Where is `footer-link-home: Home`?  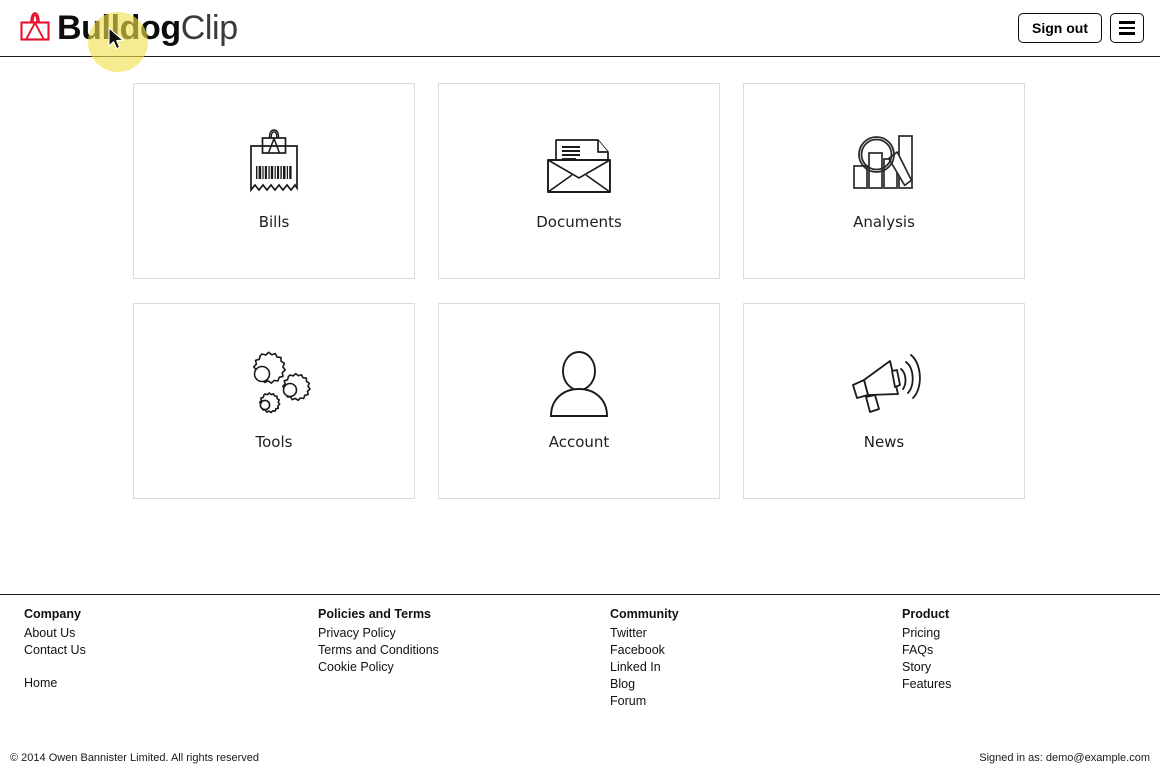 footer-link-home: Home is located at coordinates (171, 683).